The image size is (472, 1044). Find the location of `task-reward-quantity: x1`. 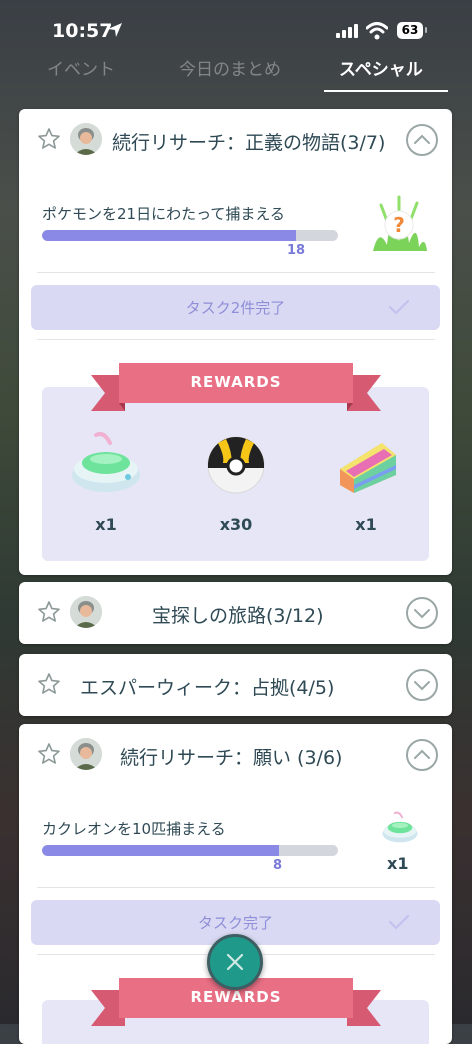

task-reward-quantity: x1 is located at coordinates (398, 863).